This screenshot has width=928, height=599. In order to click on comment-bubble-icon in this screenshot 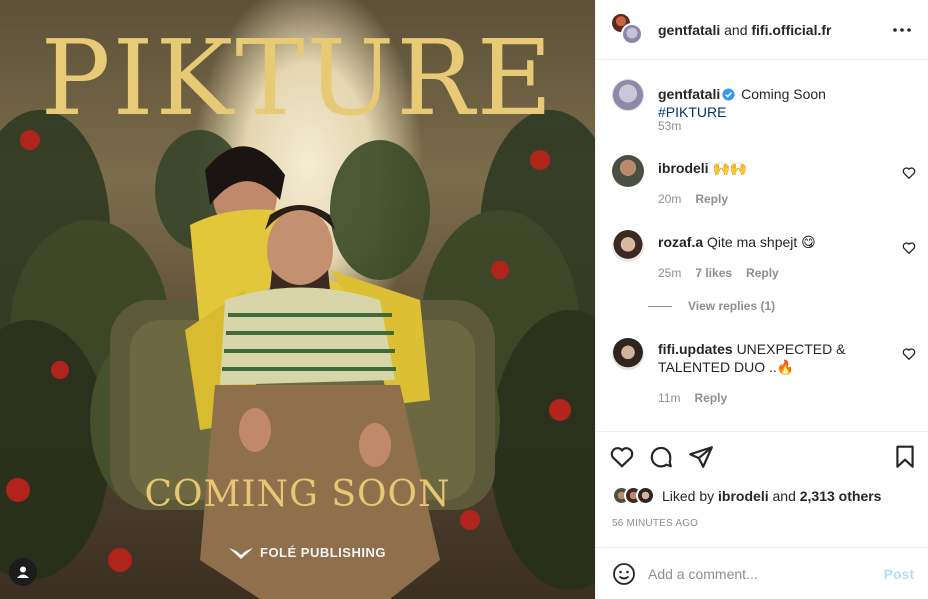, I will do `click(661, 457)`.